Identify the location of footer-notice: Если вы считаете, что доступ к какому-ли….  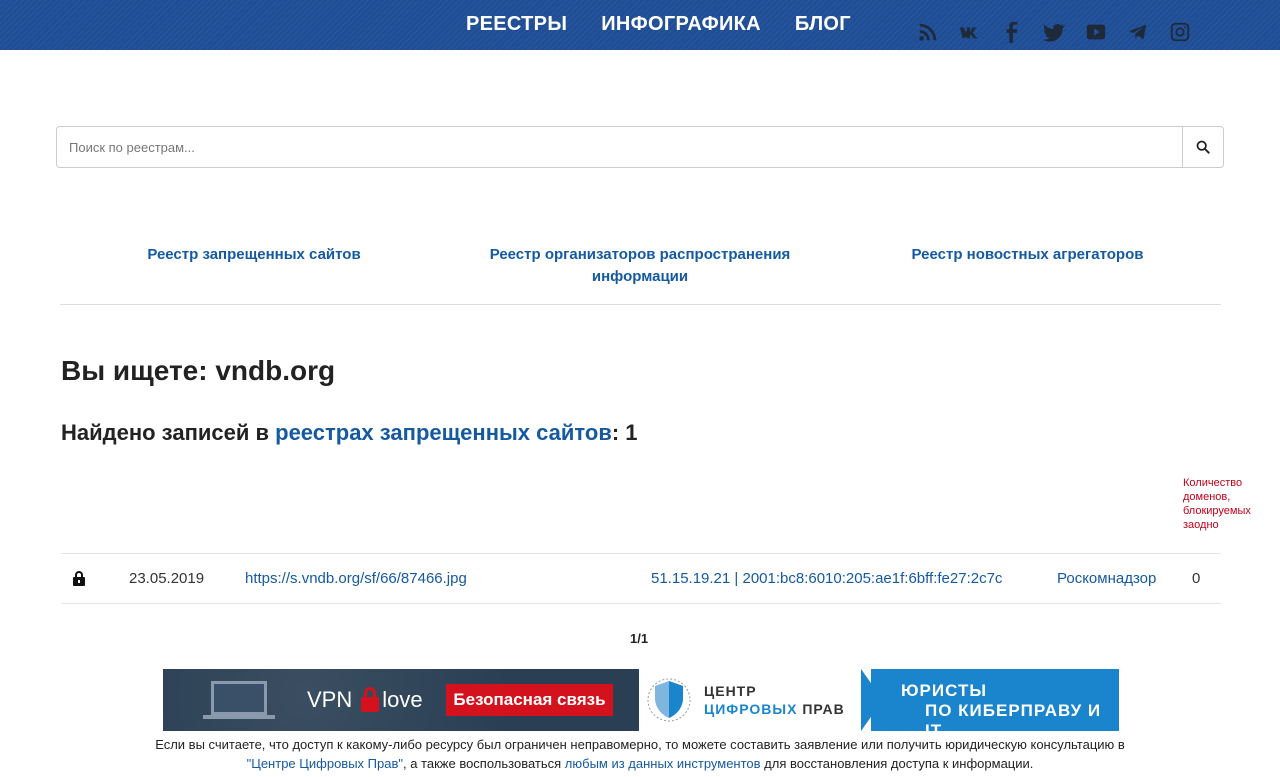
(640, 754).